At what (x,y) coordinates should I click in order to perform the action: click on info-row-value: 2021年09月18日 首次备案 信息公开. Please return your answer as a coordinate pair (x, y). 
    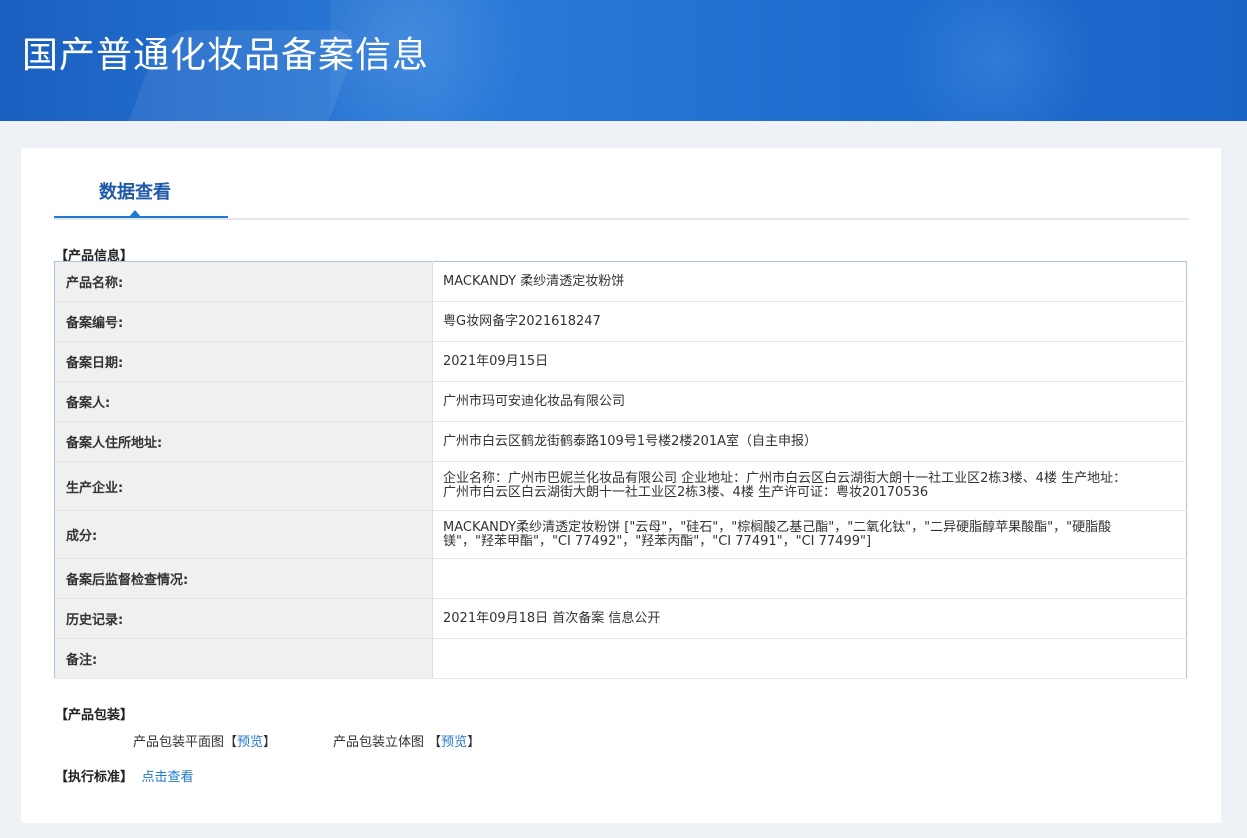
    Looking at the image, I should click on (809, 618).